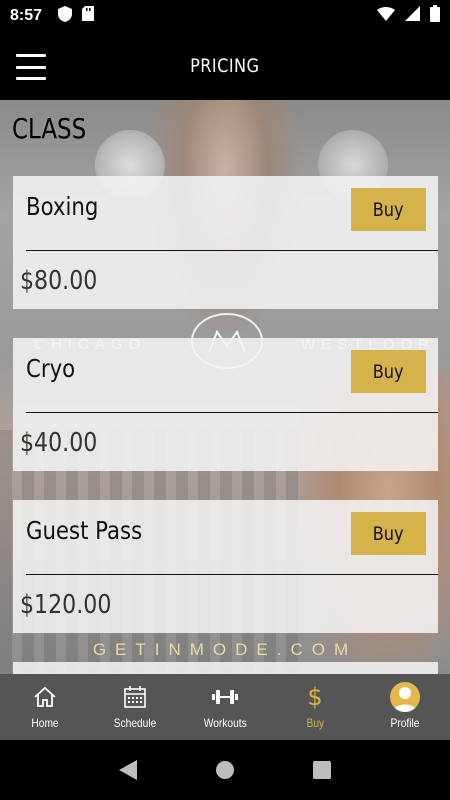 This screenshot has height=800, width=450. I want to click on nav-buy: $ Buy, so click(315, 707).